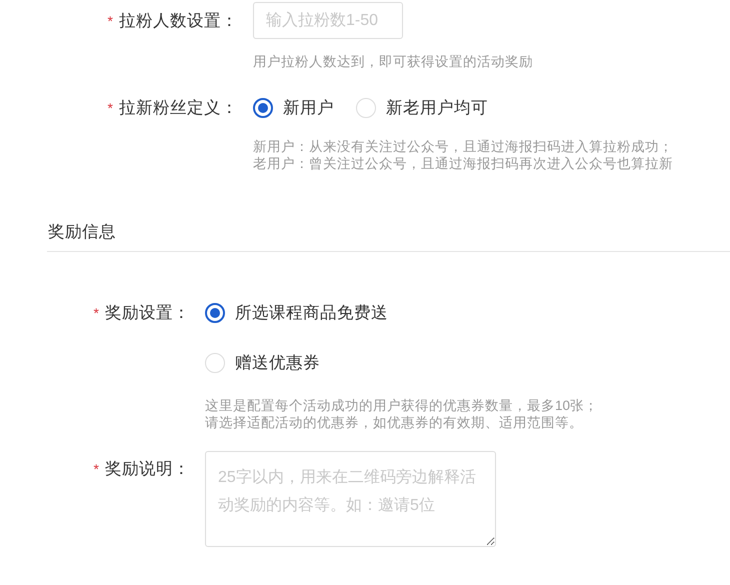  I want to click on hint-text: 老用户：曾关注过公众号，且通过海报扫码再次进入公众号也算拉新, so click(463, 163).